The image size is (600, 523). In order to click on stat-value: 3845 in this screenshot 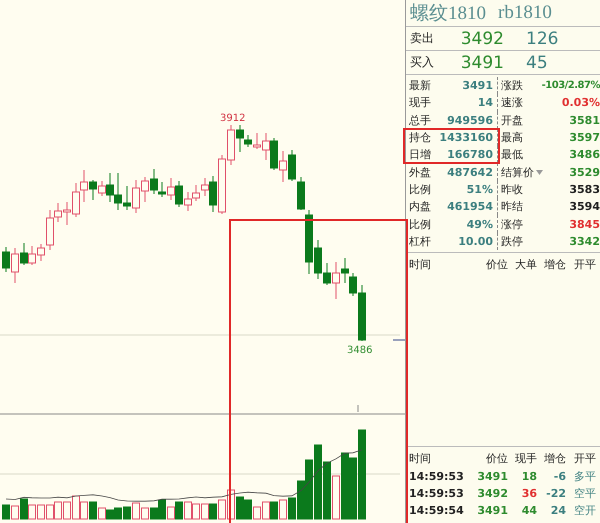, I will do `click(584, 224)`.